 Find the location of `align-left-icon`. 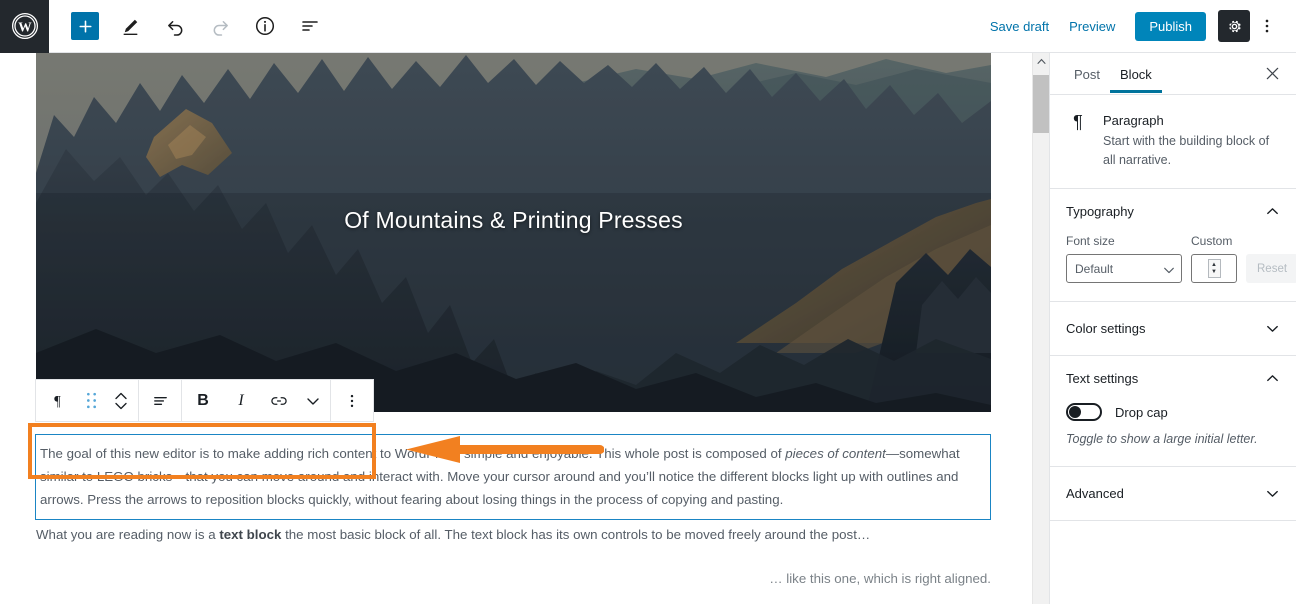

align-left-icon is located at coordinates (160, 400).